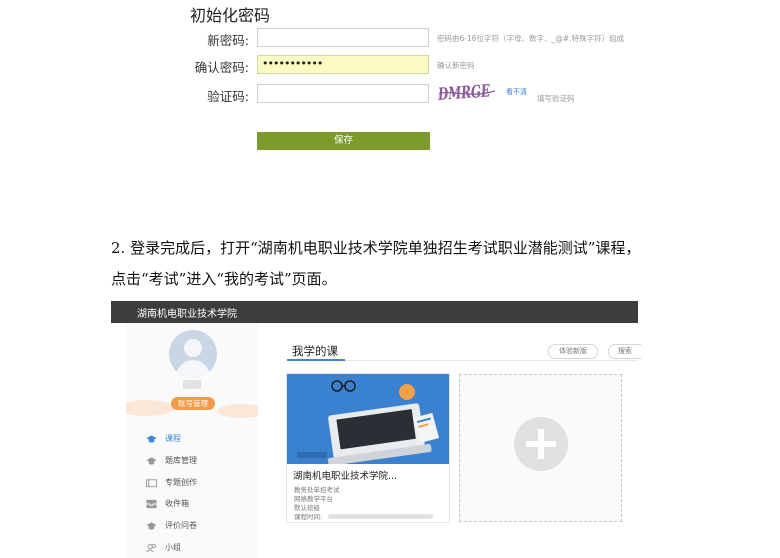 This screenshot has width=780, height=558. Describe the element at coordinates (151, 547) in the screenshot. I see `group-icon` at that location.